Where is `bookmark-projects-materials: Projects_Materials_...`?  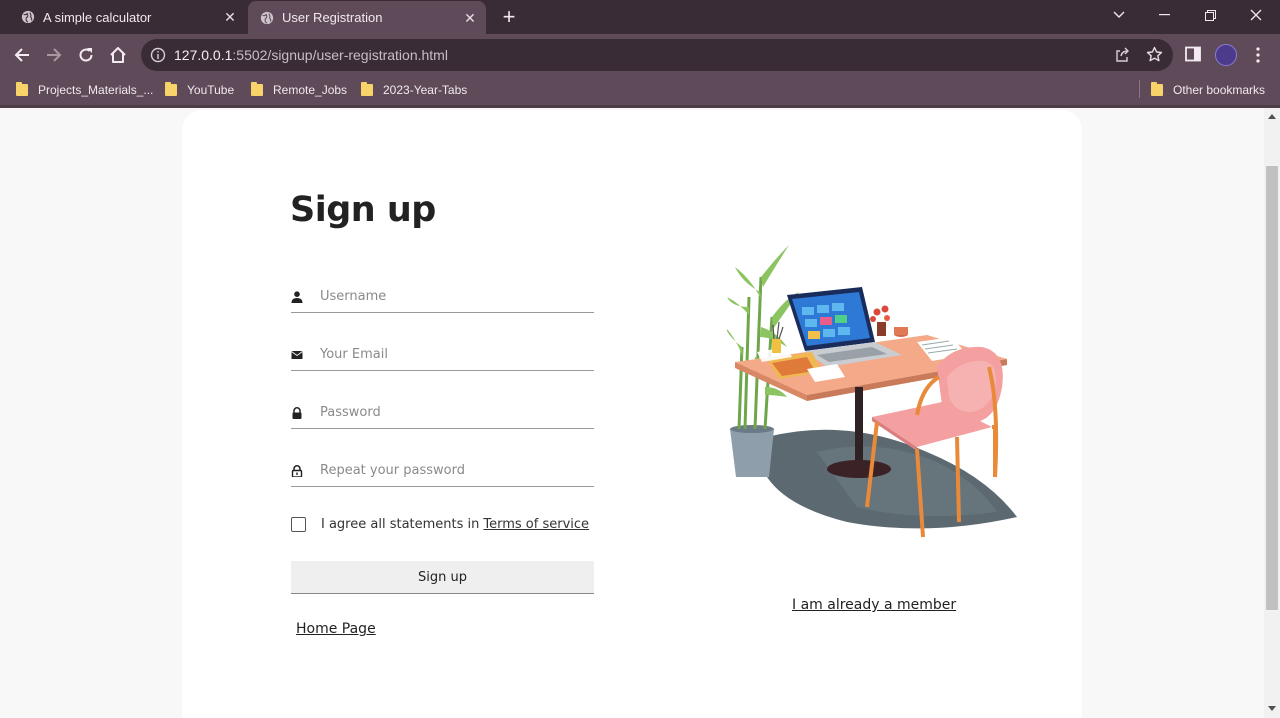 bookmark-projects-materials: Projects_Materials_... is located at coordinates (84, 89).